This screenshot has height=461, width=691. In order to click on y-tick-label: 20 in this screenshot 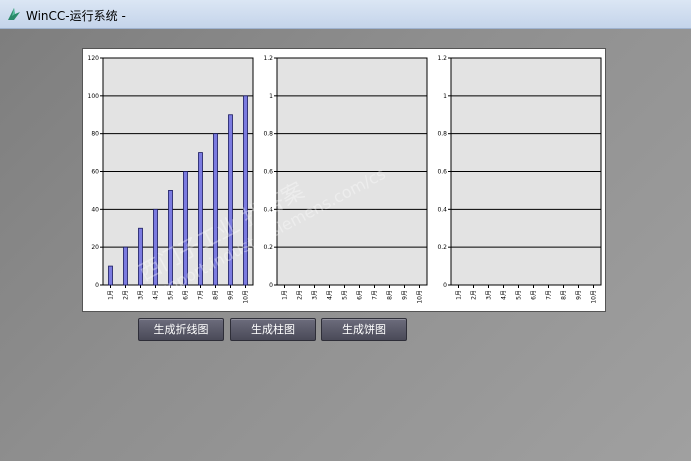, I will do `click(95, 247)`.